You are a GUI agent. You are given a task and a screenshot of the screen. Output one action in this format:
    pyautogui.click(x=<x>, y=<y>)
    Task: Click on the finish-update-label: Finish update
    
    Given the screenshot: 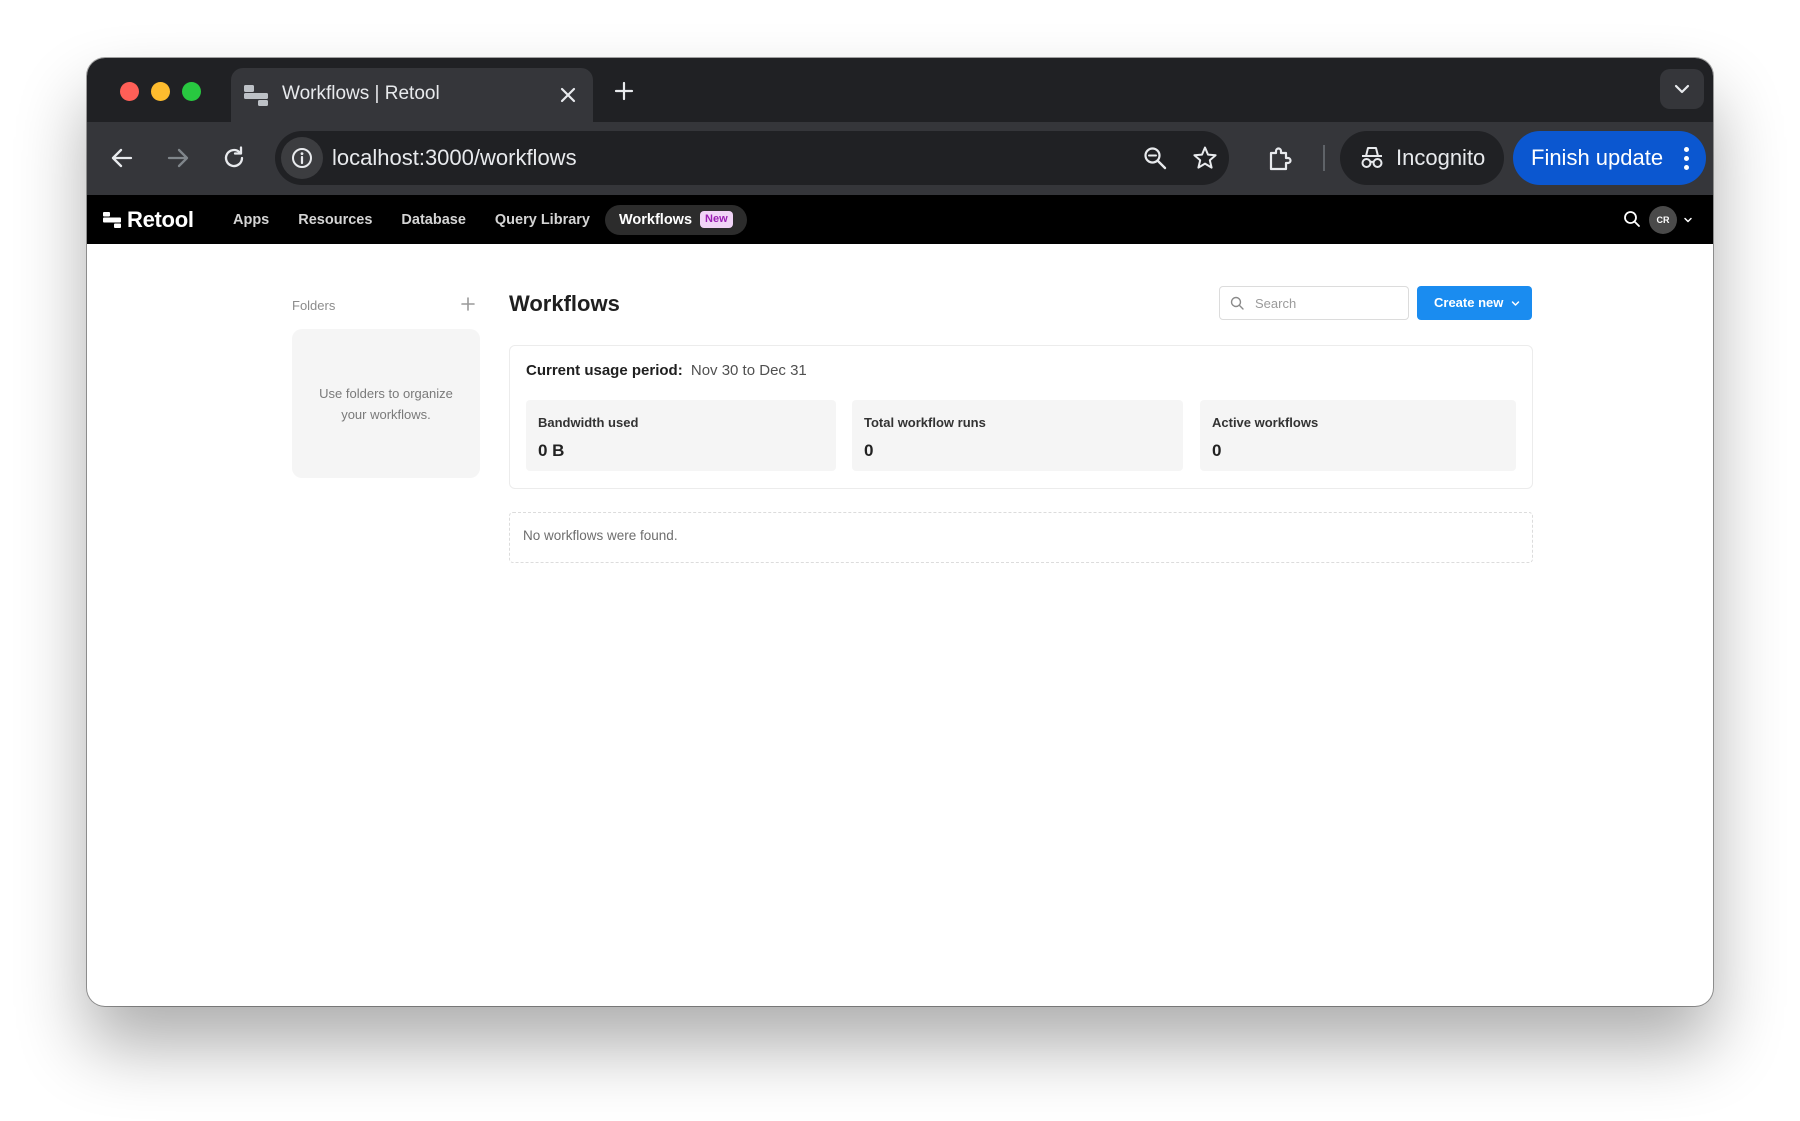 What is the action you would take?
    pyautogui.click(x=1597, y=157)
    